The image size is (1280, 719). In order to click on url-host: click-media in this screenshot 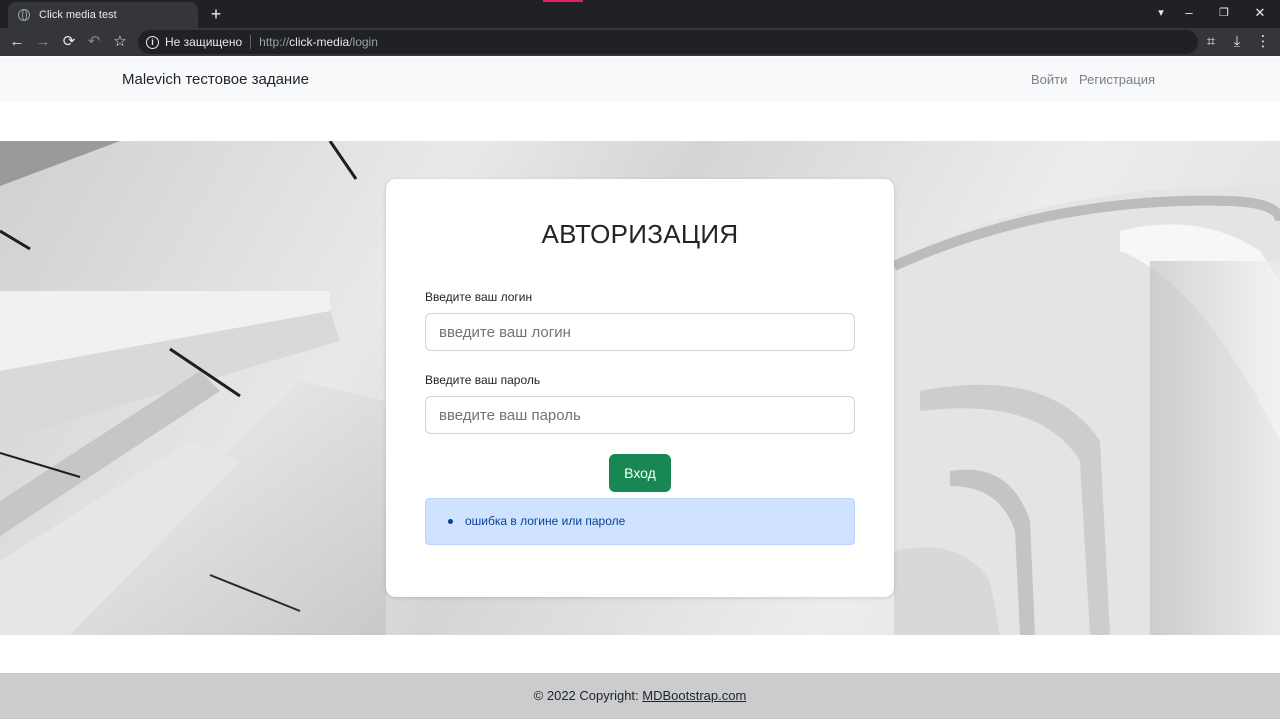, I will do `click(319, 42)`.